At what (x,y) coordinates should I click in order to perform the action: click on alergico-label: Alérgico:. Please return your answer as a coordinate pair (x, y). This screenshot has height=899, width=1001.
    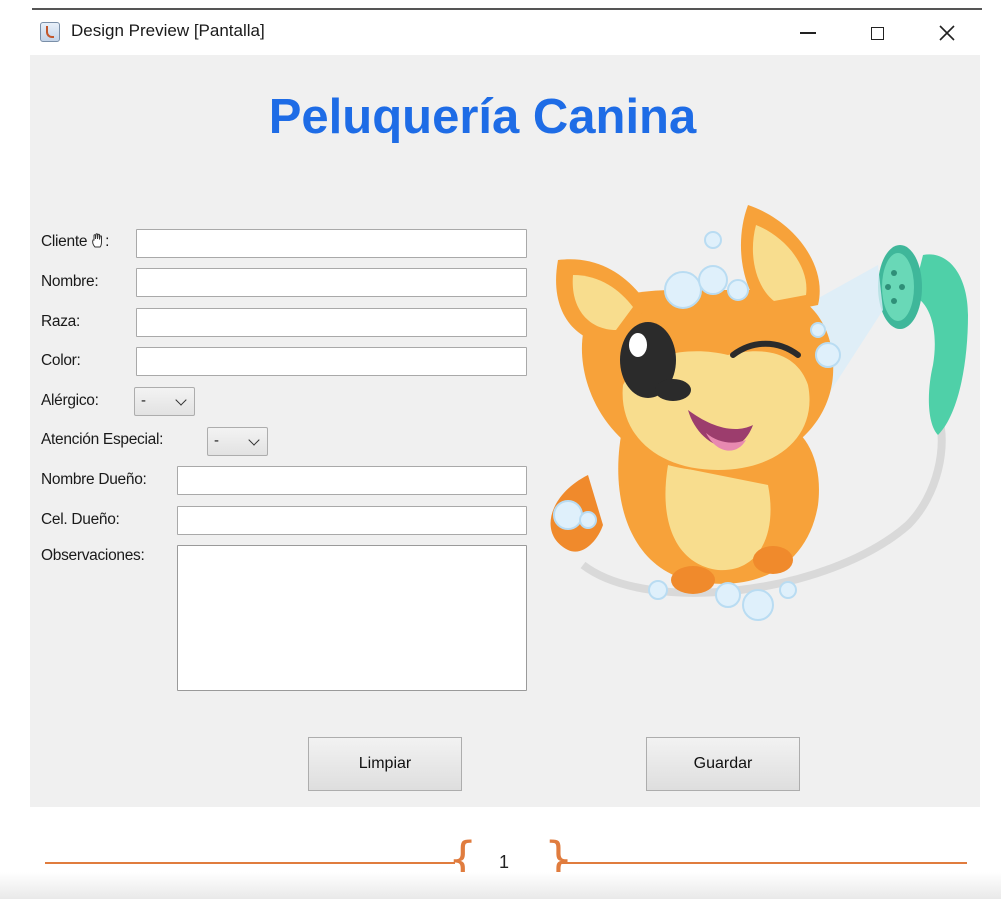
    Looking at the image, I should click on (70, 400).